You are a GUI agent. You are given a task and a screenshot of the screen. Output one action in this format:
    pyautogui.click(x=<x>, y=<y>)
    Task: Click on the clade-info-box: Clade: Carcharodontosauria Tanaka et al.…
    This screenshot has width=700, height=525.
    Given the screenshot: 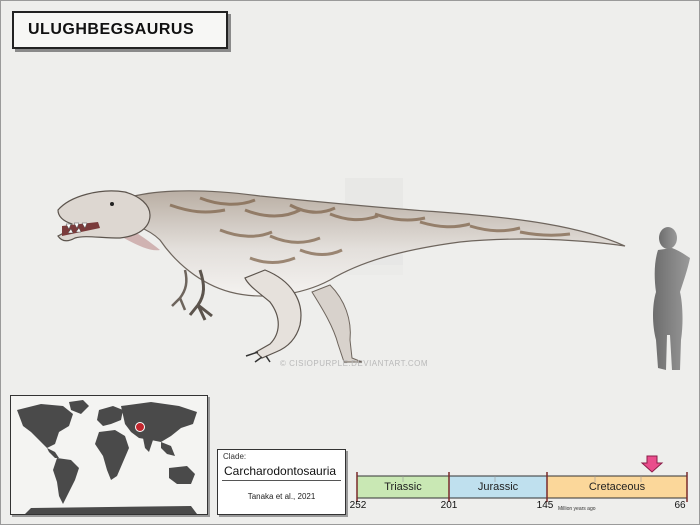 What is the action you would take?
    pyautogui.click(x=281, y=482)
    